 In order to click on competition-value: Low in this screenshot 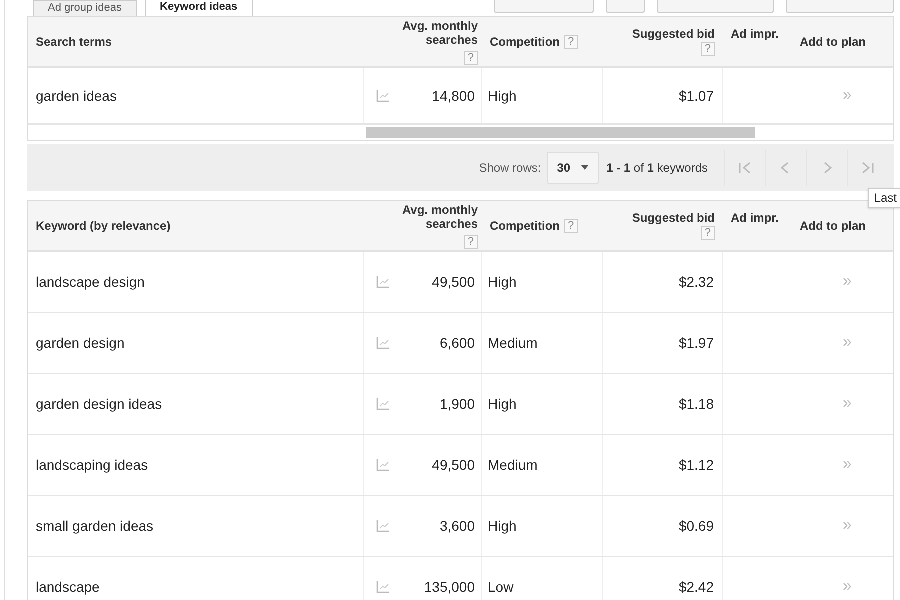, I will do `click(501, 587)`.